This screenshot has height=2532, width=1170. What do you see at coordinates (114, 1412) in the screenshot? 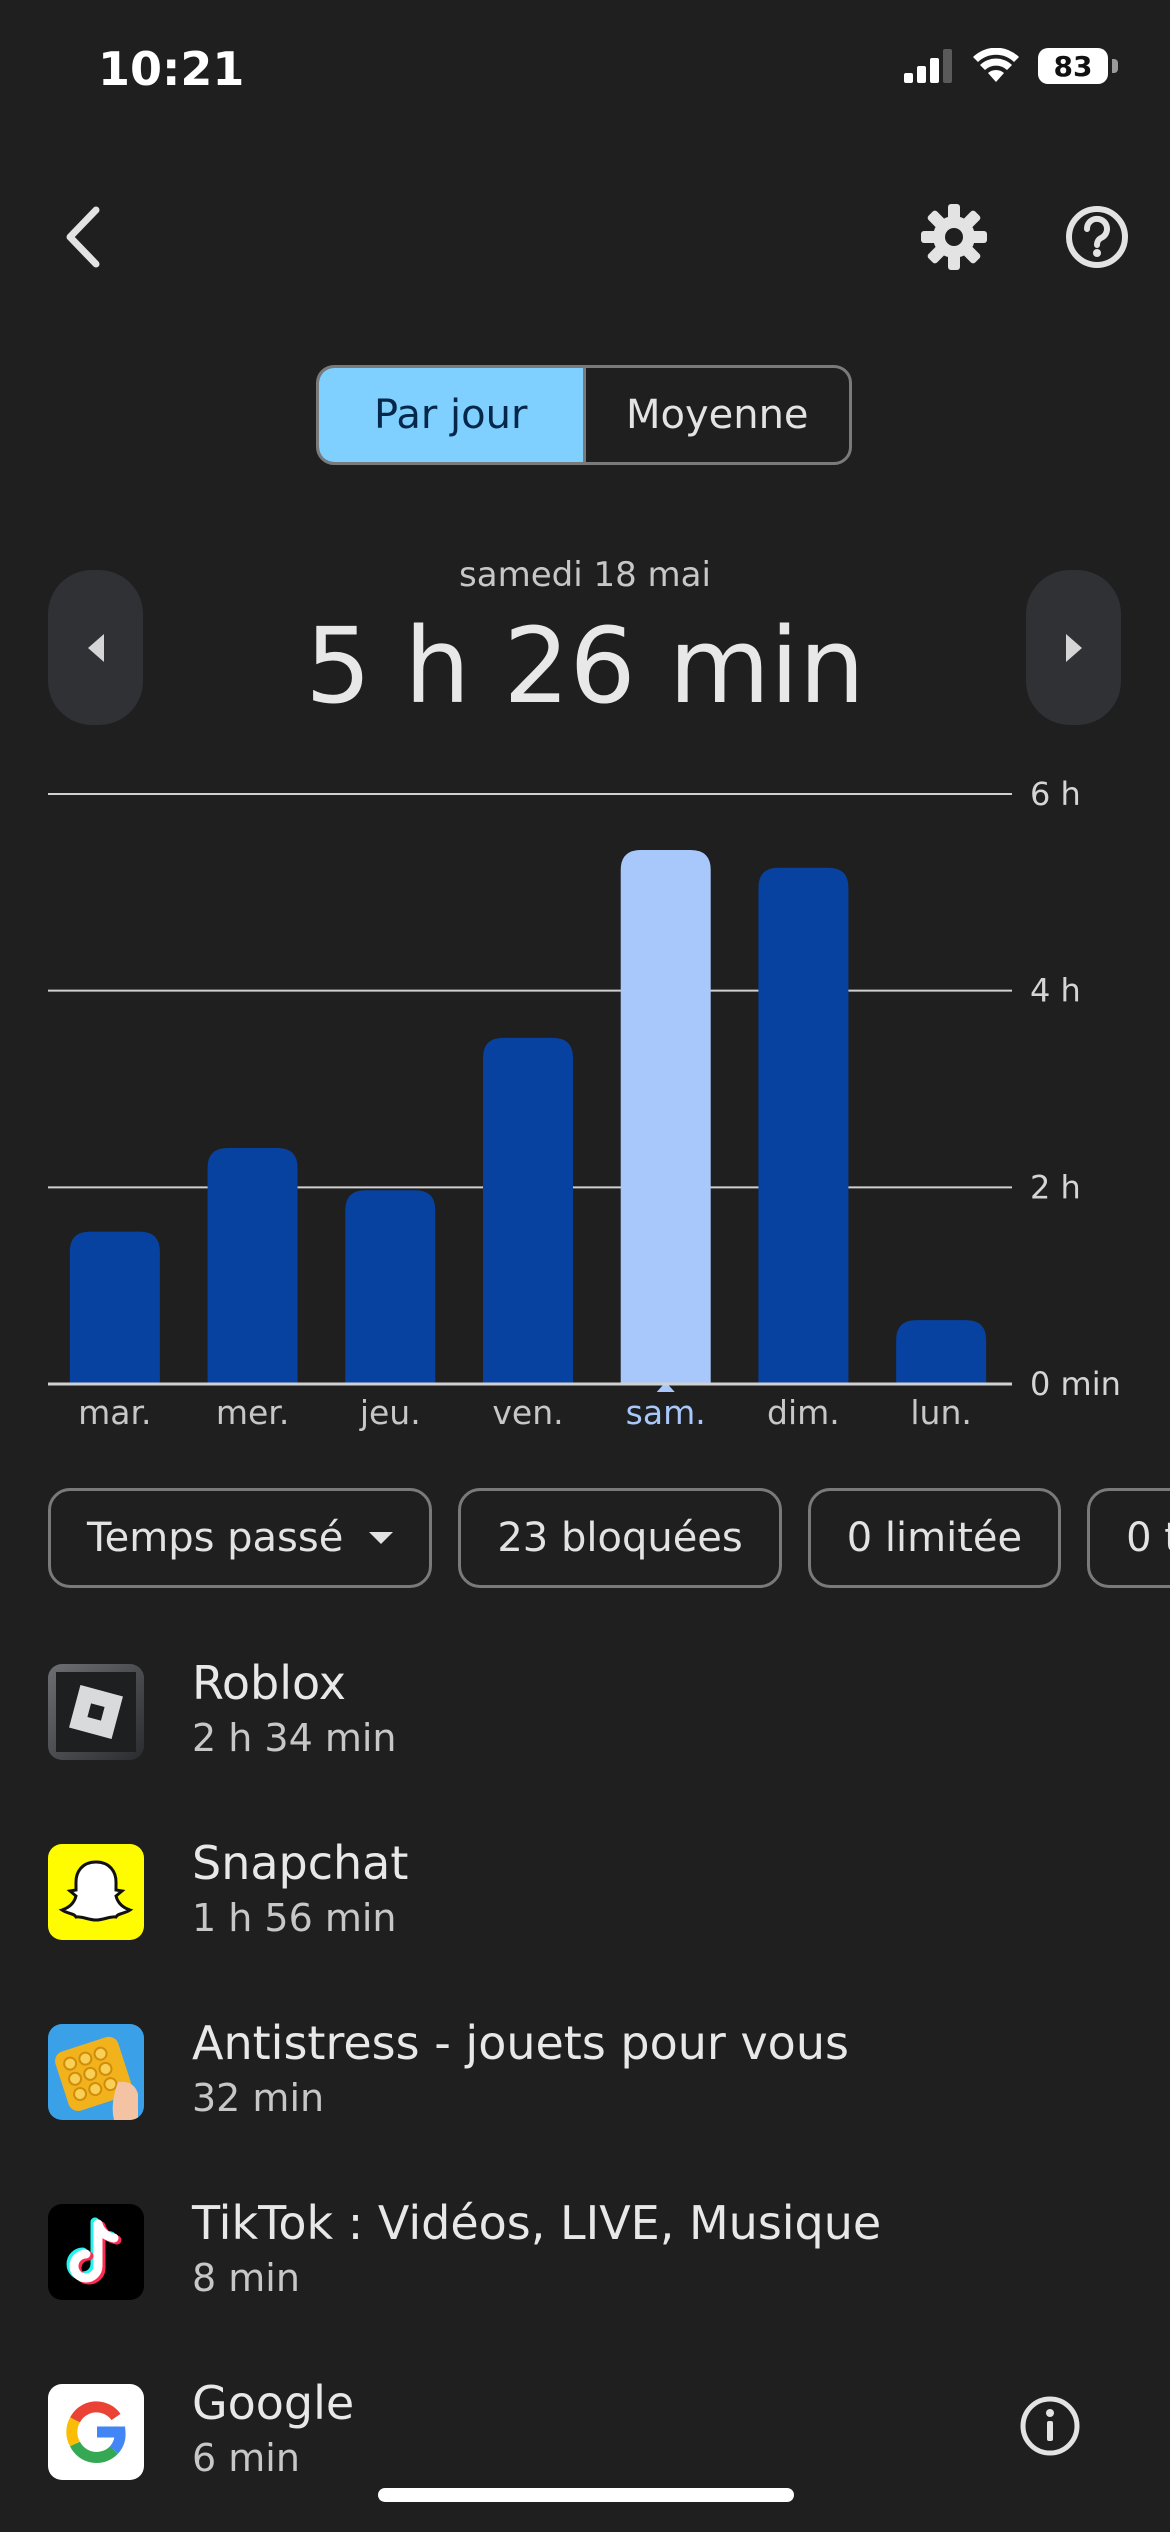
I see `x-tick-label: mar.` at bounding box center [114, 1412].